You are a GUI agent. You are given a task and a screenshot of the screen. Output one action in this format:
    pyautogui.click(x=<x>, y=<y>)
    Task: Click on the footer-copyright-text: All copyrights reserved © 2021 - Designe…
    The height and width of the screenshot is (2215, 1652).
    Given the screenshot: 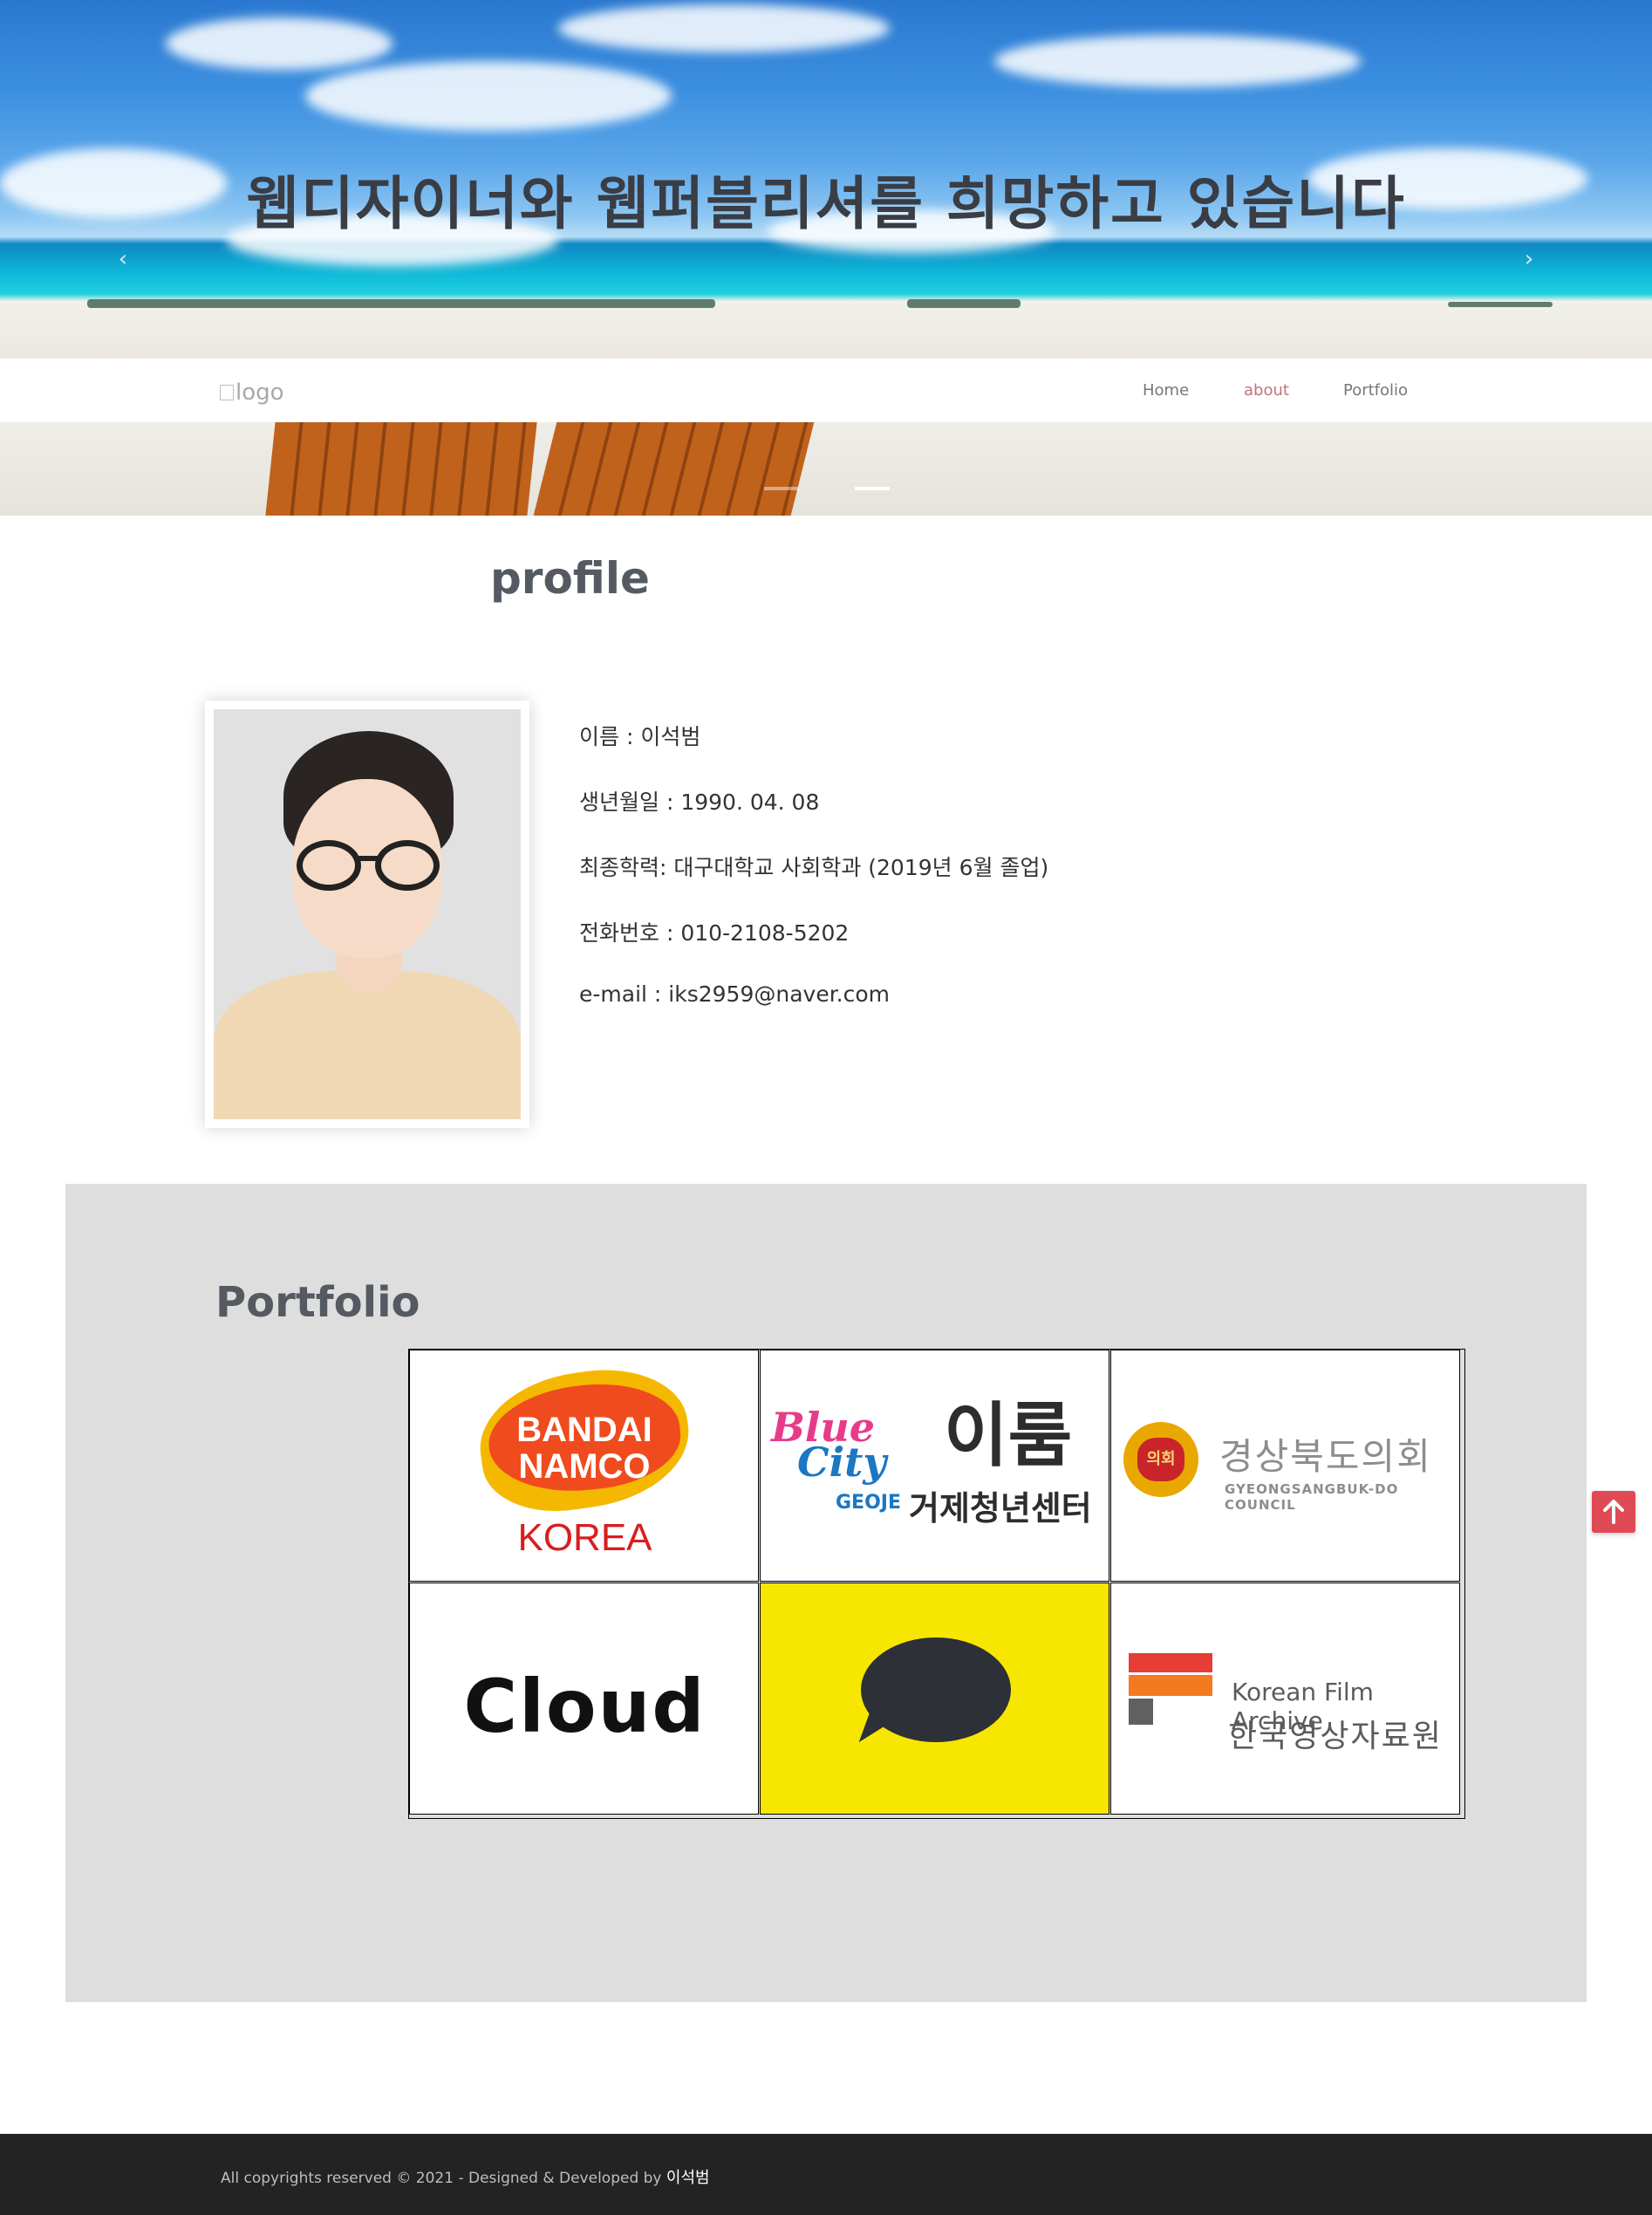 What is the action you would take?
    pyautogui.click(x=442, y=2178)
    